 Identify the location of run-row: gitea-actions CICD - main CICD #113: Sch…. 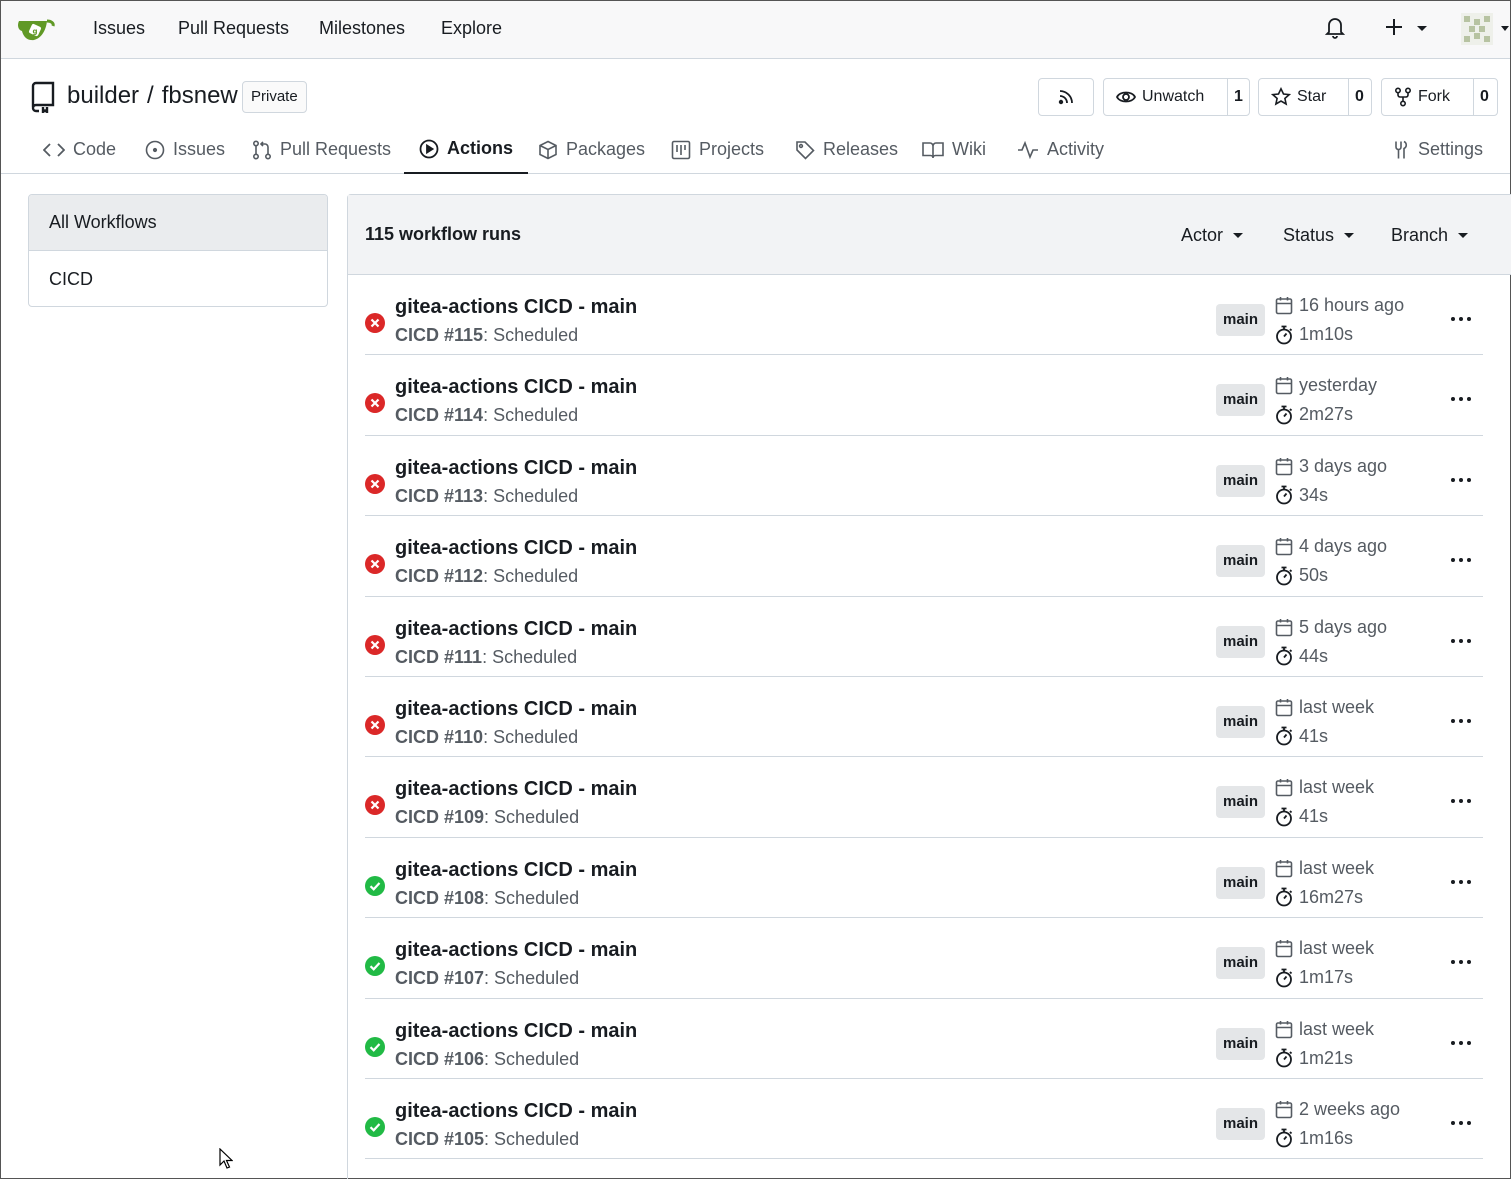
(924, 476).